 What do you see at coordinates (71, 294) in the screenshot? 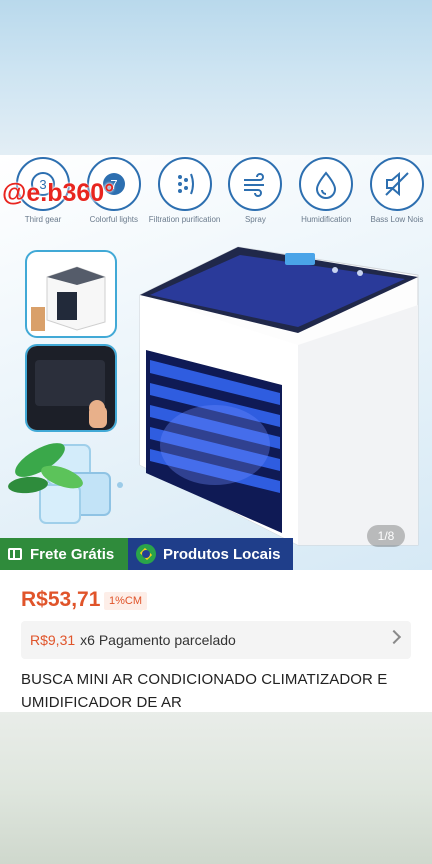
I see `thumbnail-device` at bounding box center [71, 294].